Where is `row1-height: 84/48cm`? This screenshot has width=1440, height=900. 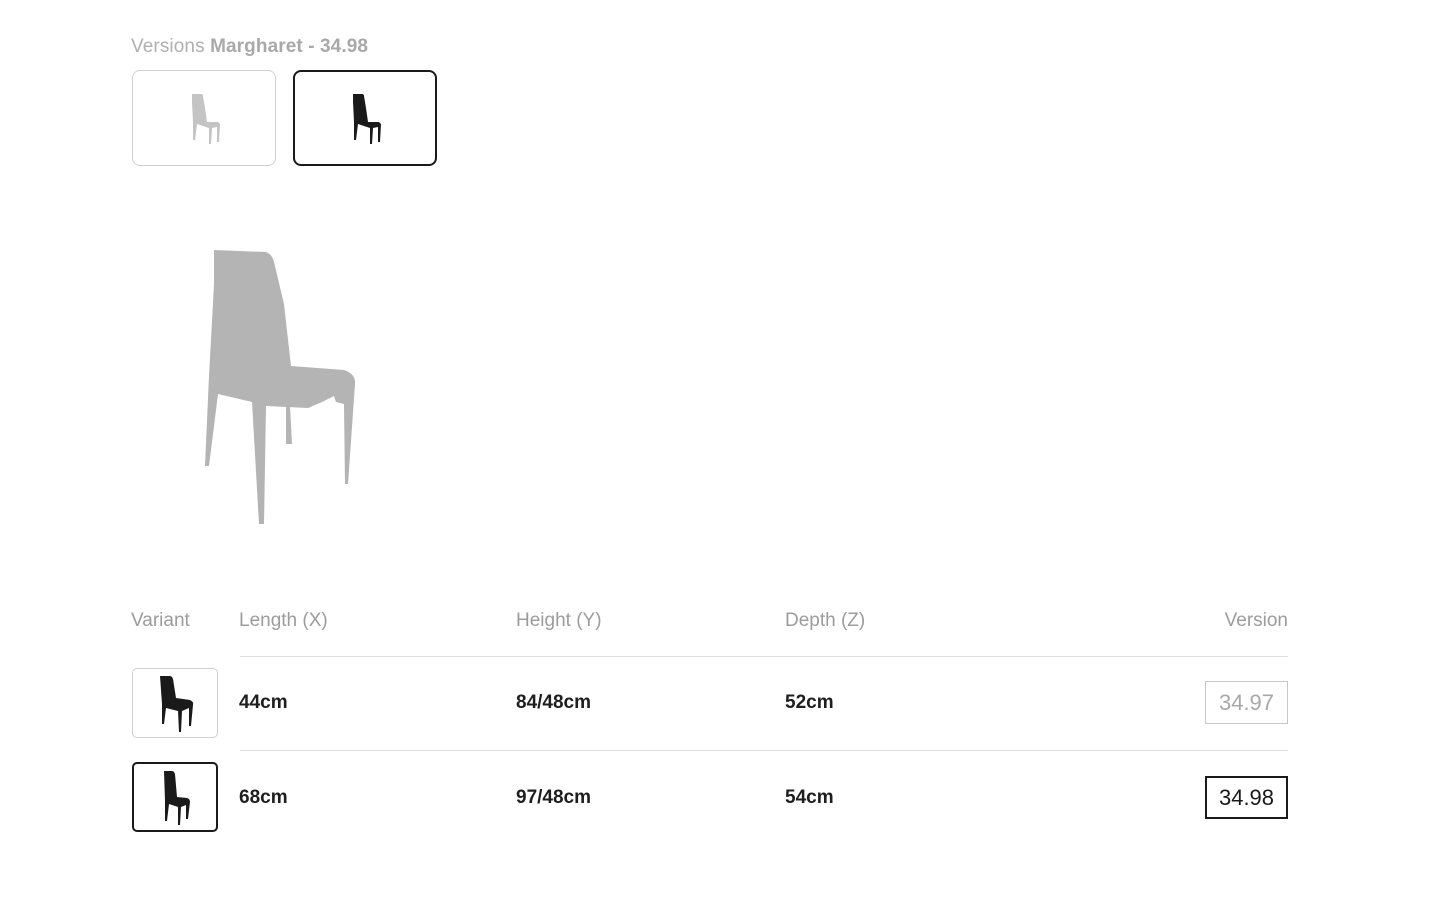 row1-height: 84/48cm is located at coordinates (554, 702).